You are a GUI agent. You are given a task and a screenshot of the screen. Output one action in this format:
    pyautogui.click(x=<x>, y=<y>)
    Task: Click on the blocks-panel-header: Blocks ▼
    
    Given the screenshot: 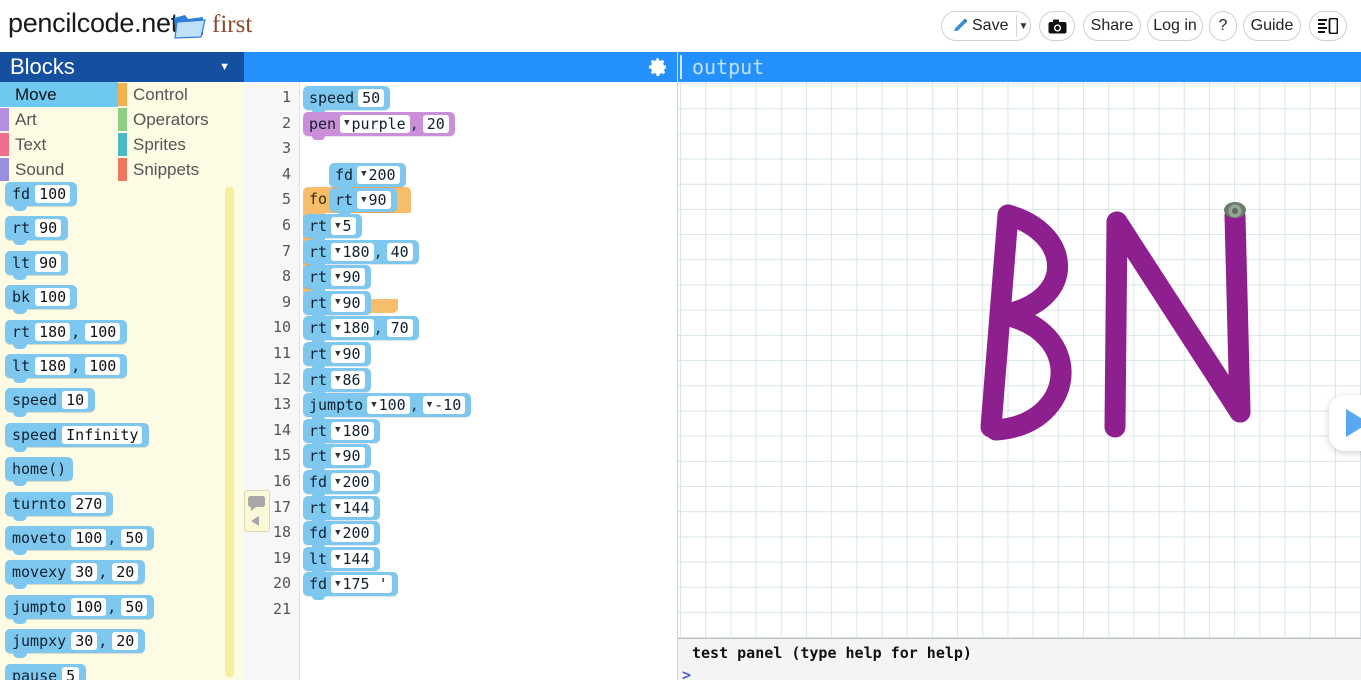 What is the action you would take?
    pyautogui.click(x=122, y=67)
    